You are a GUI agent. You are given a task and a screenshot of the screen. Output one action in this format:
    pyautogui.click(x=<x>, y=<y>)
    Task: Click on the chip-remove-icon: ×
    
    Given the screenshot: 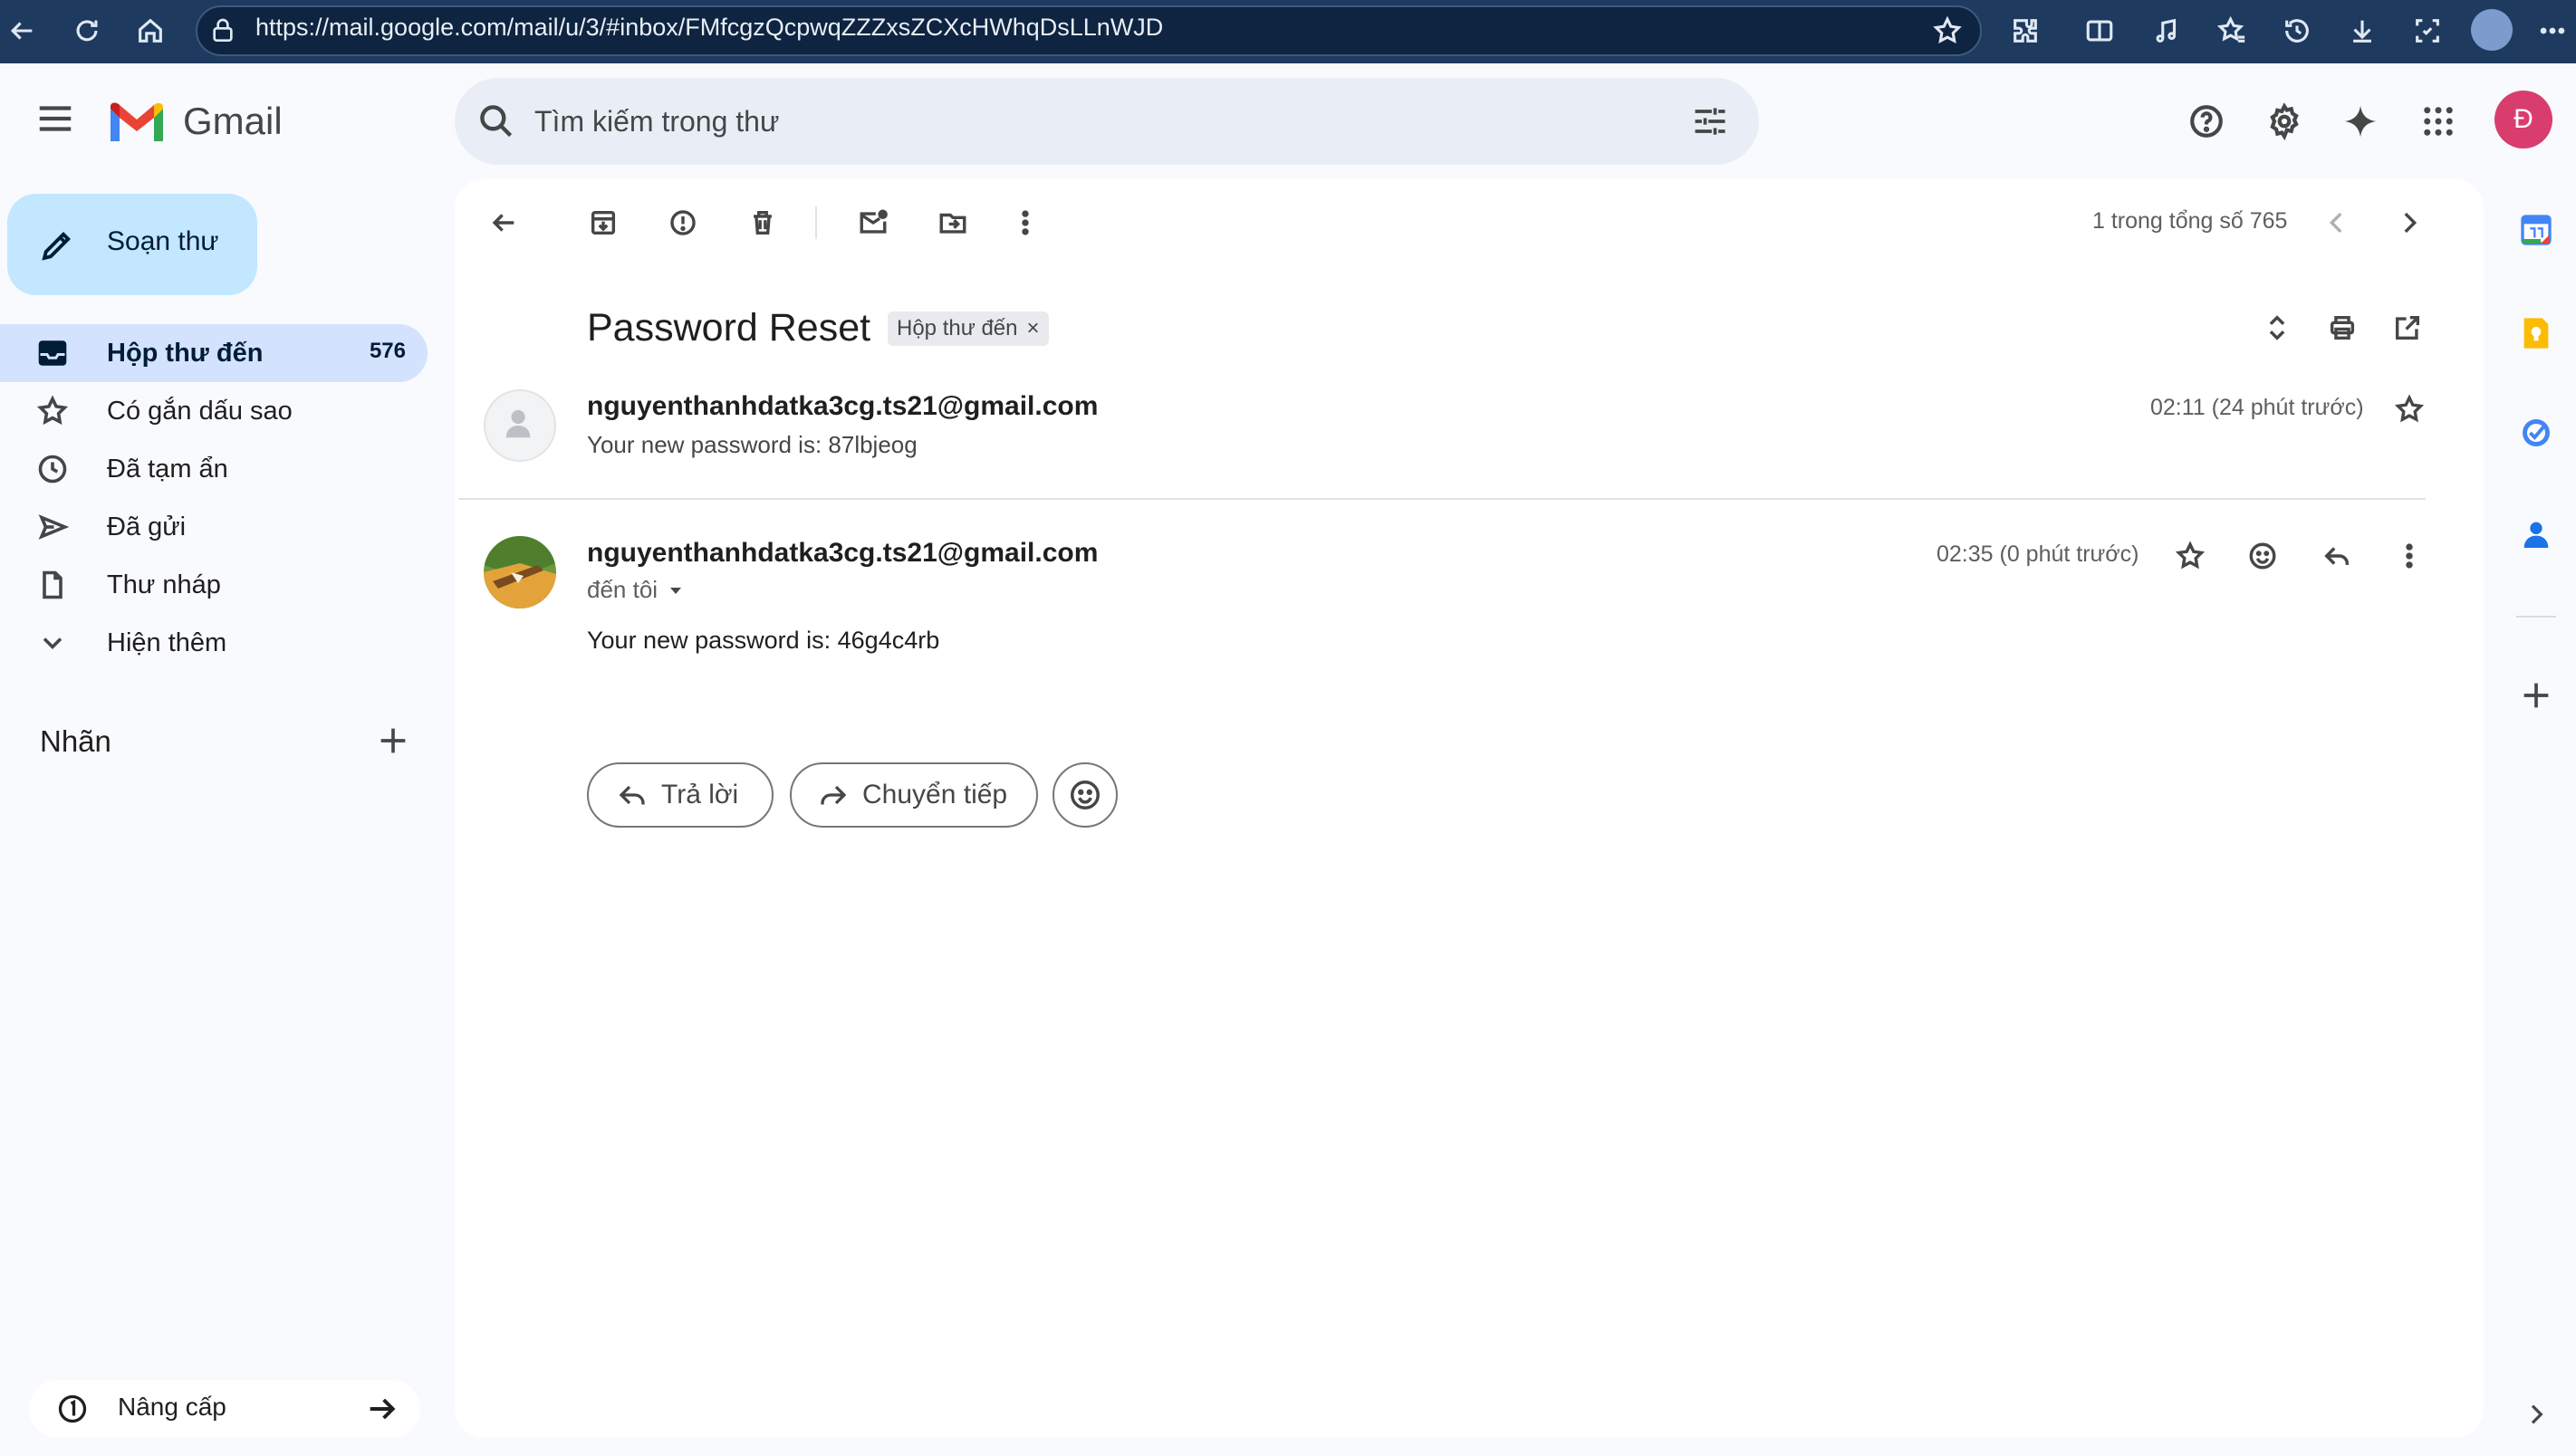 What is the action you would take?
    pyautogui.click(x=1033, y=329)
    